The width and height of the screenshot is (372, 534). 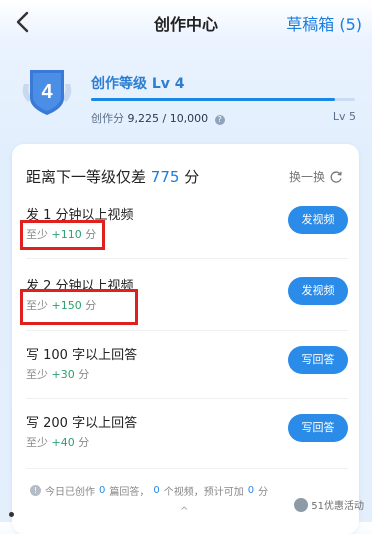 I want to click on answers-count: 0, so click(x=102, y=490).